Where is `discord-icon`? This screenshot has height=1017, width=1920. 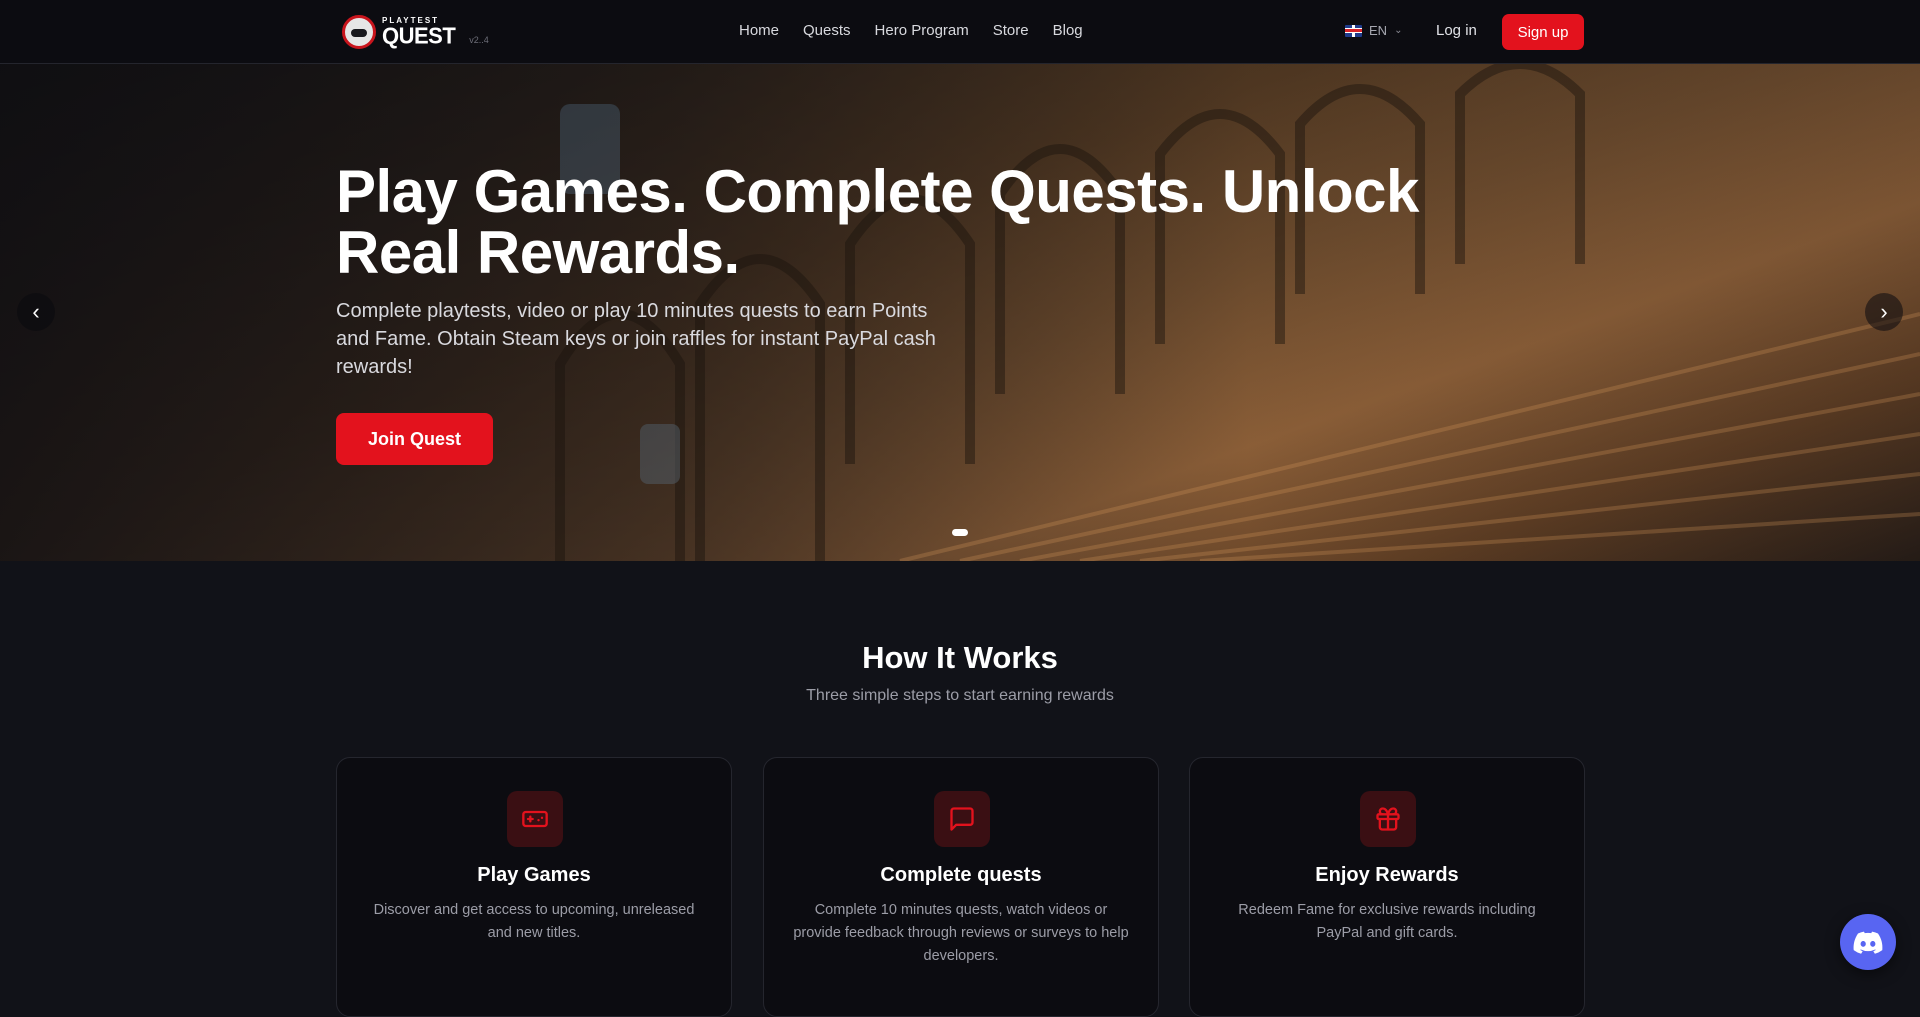 discord-icon is located at coordinates (1868, 942).